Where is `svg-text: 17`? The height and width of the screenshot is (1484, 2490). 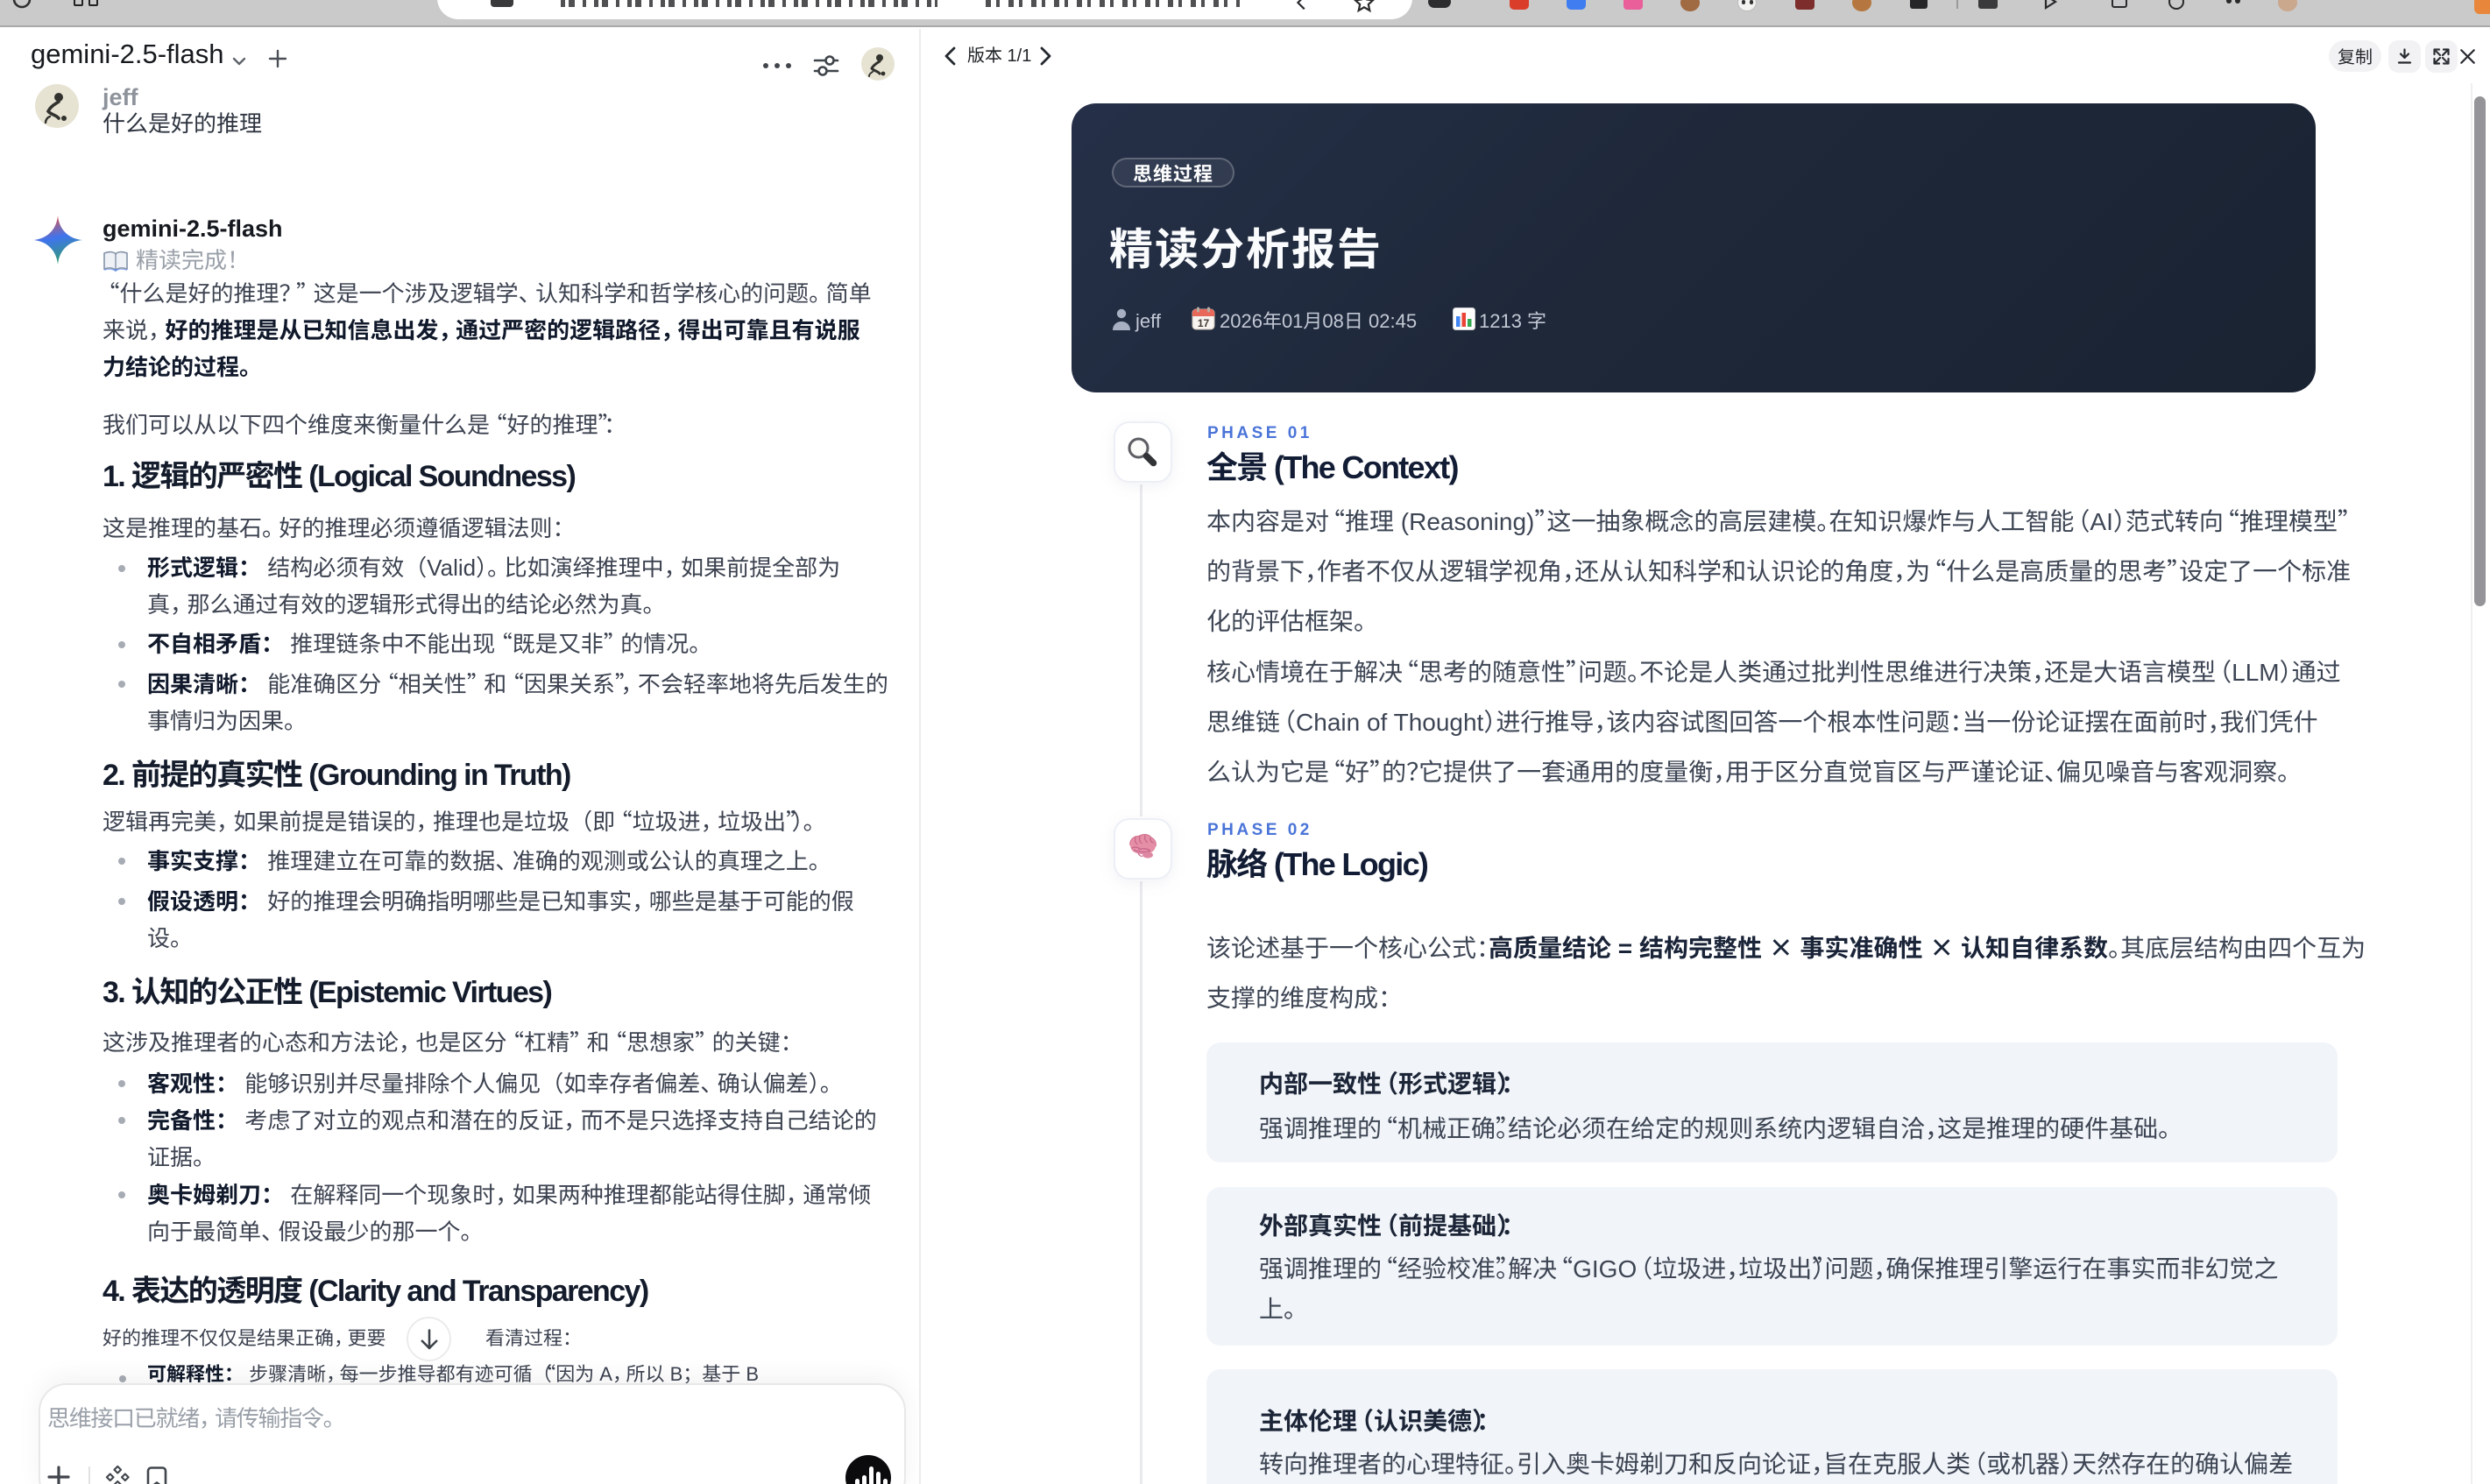 svg-text: 17 is located at coordinates (1204, 323).